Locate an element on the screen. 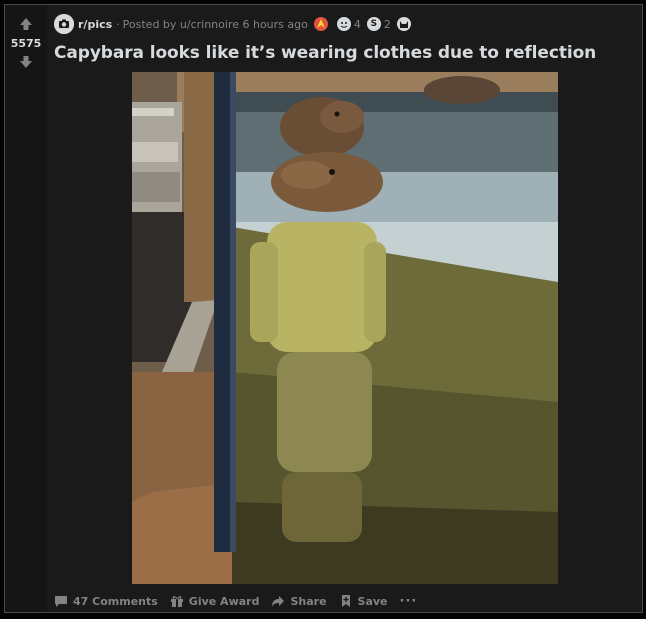 The width and height of the screenshot is (646, 619). silver-award-icon: S is located at coordinates (373, 24).